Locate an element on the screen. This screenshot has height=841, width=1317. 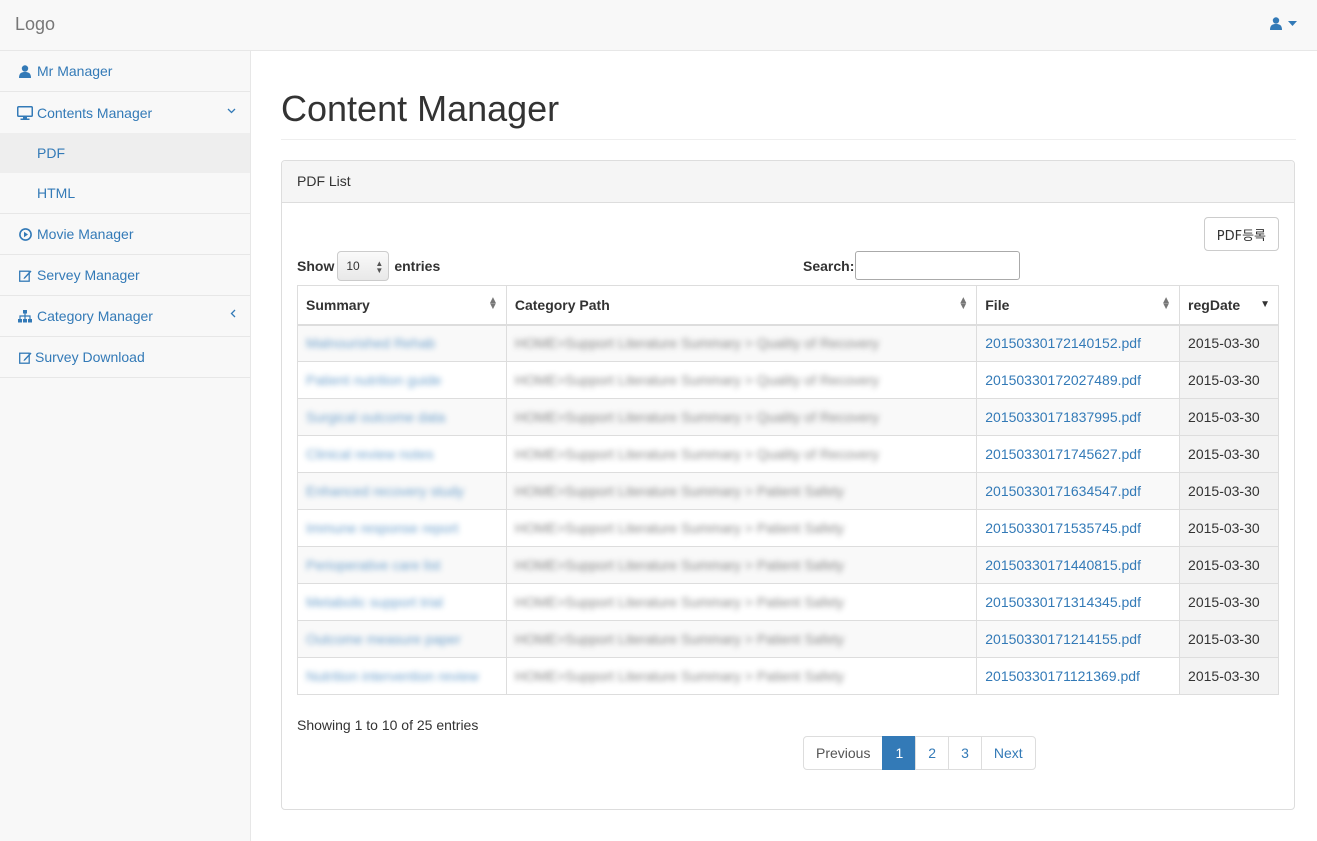
file-link: 20150330171314345.pdf is located at coordinates (1063, 602).